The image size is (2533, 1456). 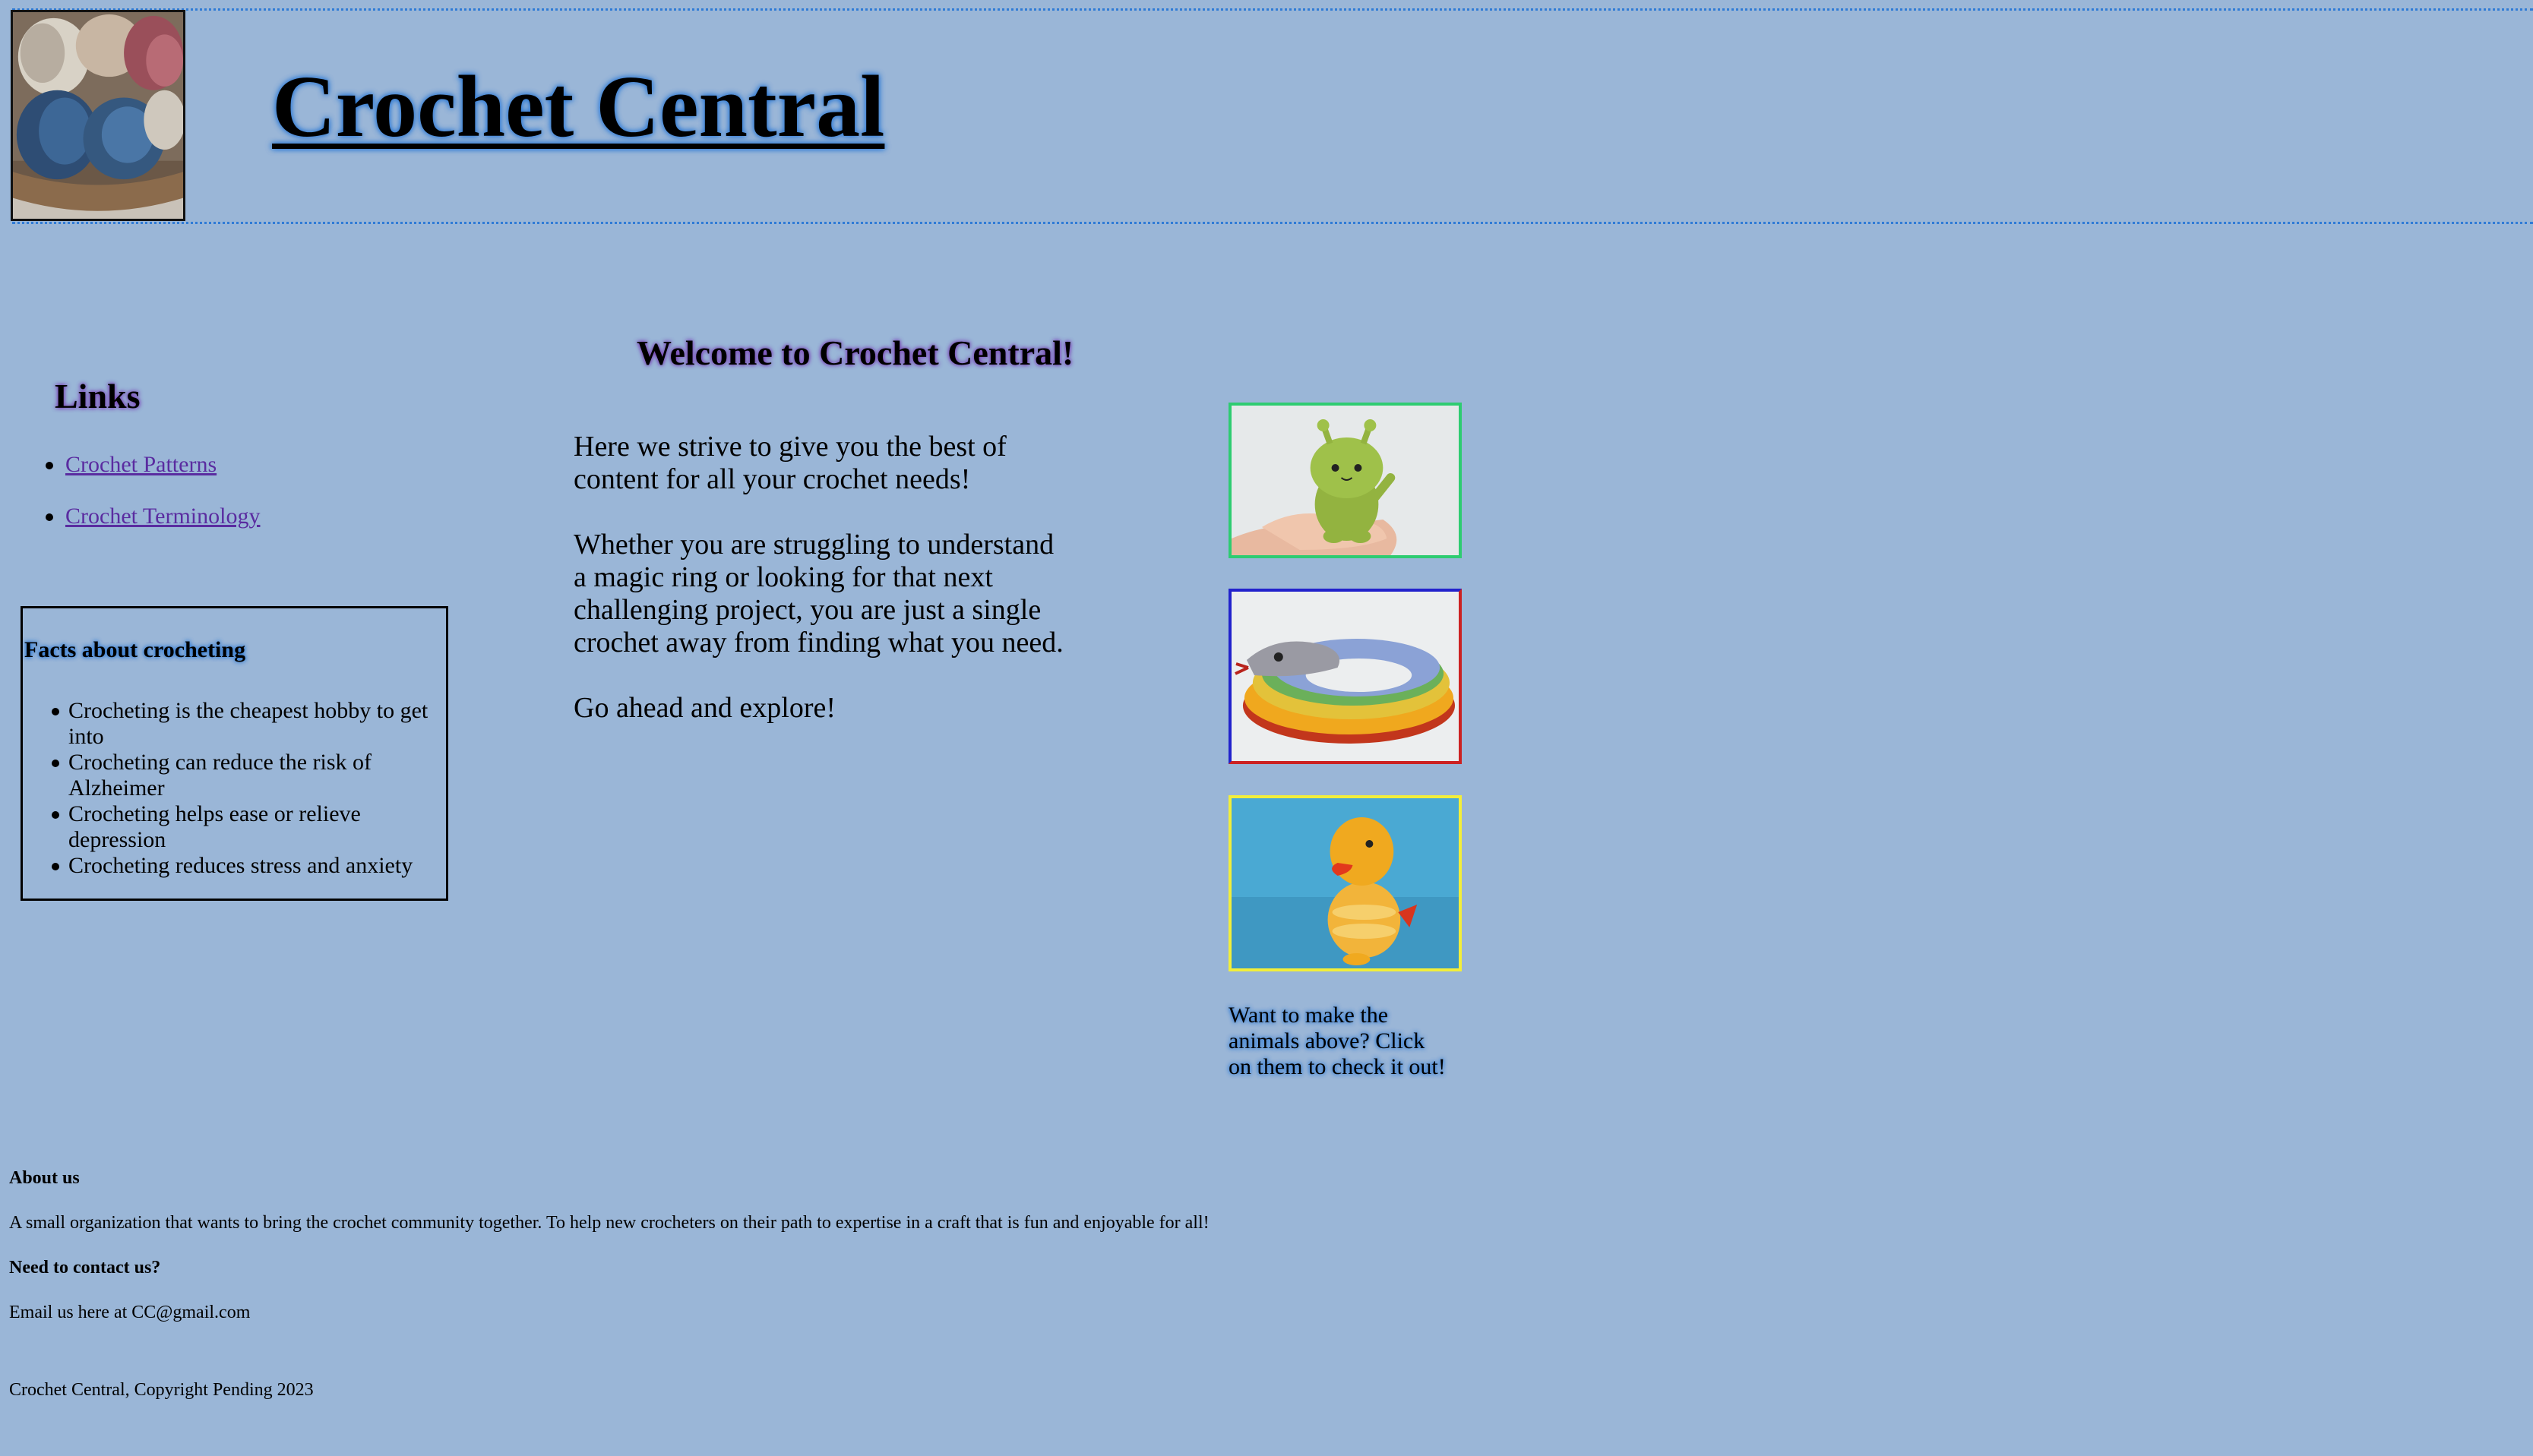 I want to click on fact-item: Crocheting reduces stress and anxiety, so click(x=244, y=866).